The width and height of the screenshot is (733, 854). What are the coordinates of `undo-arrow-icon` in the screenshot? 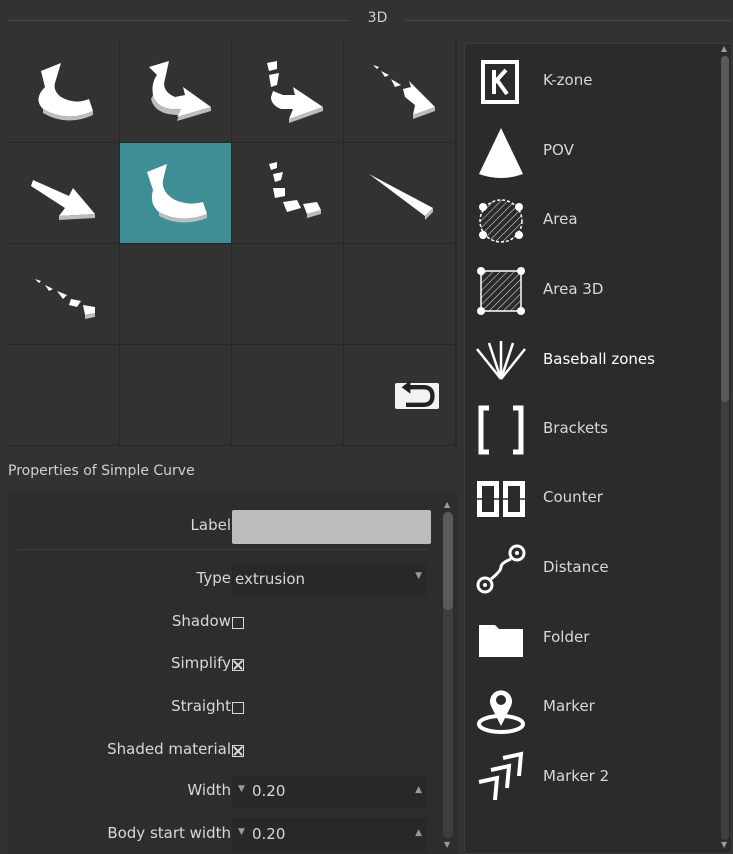 It's located at (418, 393).